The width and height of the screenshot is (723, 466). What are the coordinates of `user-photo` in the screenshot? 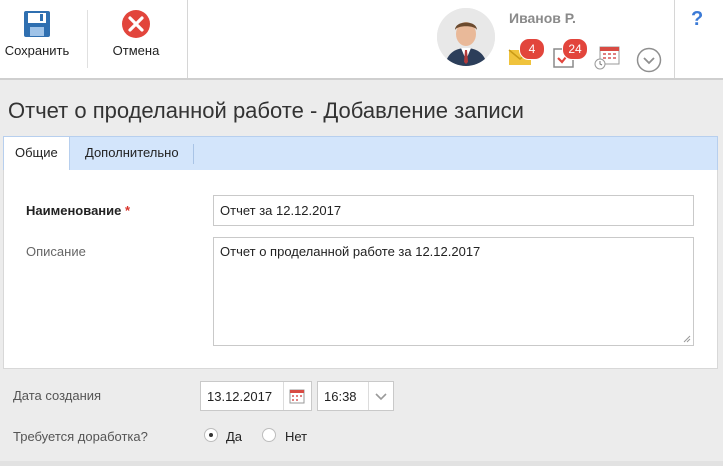 It's located at (466, 37).